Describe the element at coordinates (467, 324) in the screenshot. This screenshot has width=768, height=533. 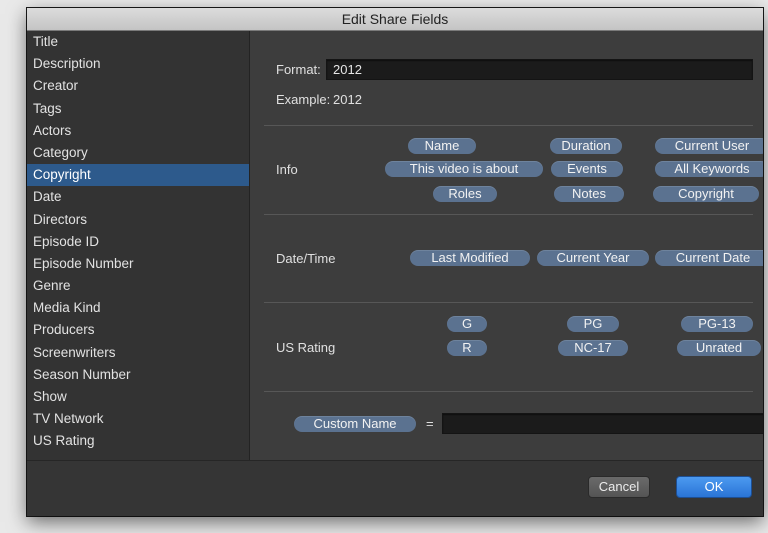
I see `token-rating-g: G` at that location.